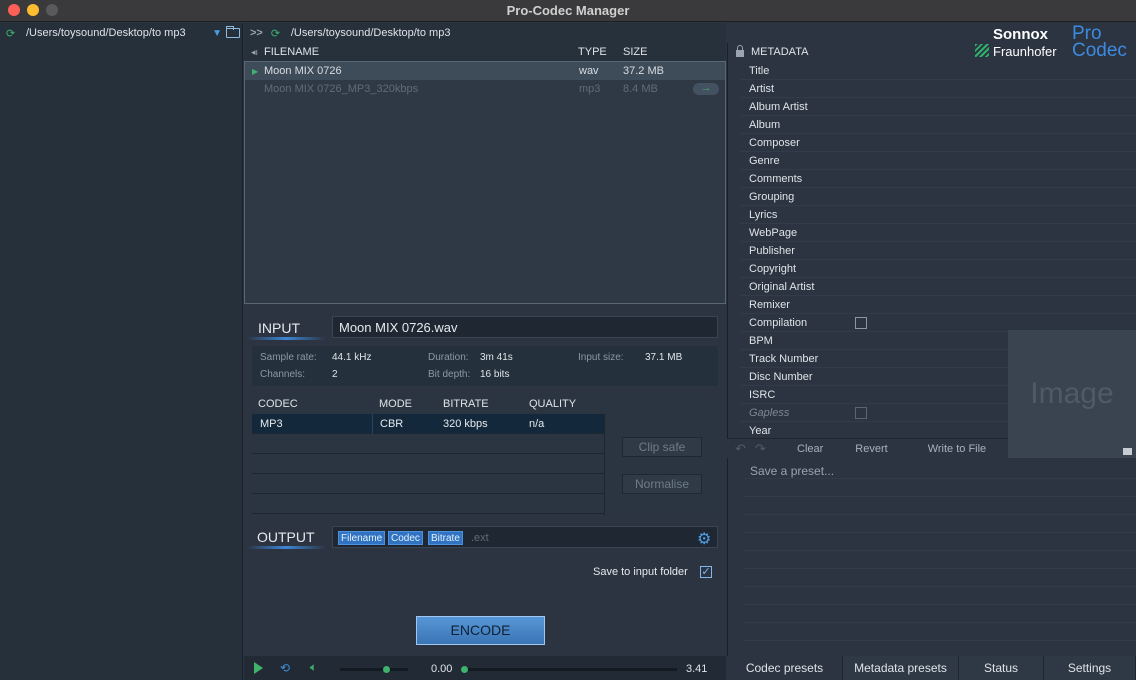 This screenshot has height=680, width=1136. I want to click on metadata-field-title: Title, so click(759, 71).